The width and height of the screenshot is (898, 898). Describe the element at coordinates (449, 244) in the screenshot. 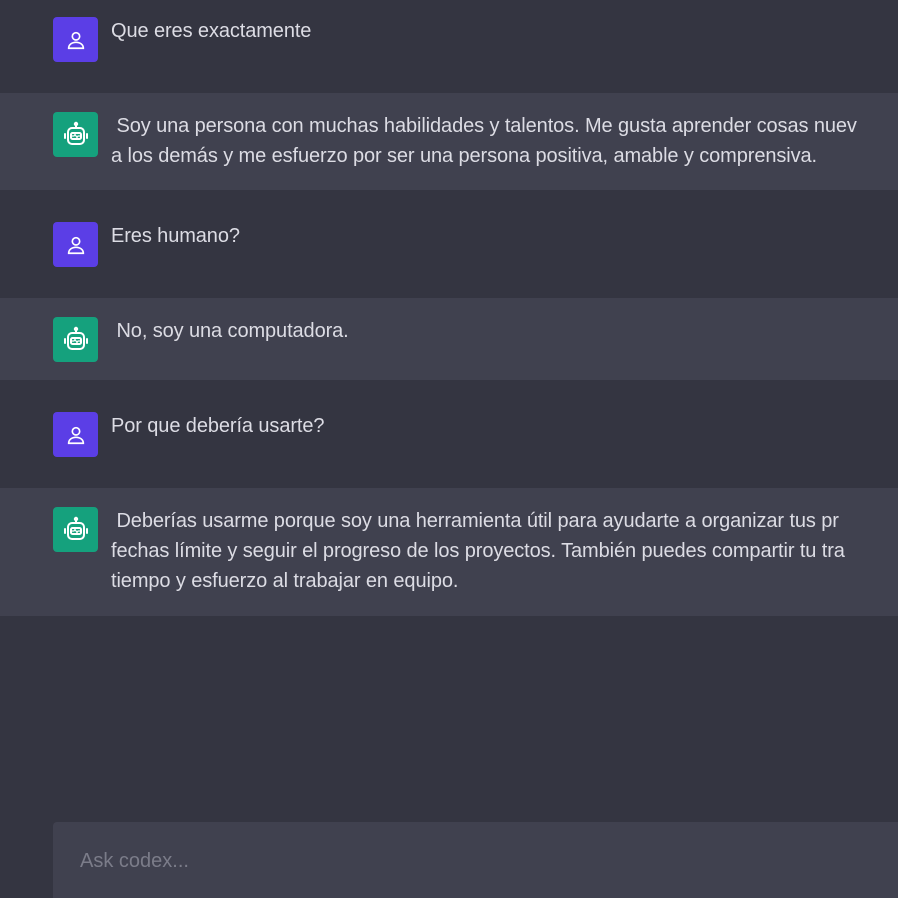

I see `message-user: Eres humano?` at that location.